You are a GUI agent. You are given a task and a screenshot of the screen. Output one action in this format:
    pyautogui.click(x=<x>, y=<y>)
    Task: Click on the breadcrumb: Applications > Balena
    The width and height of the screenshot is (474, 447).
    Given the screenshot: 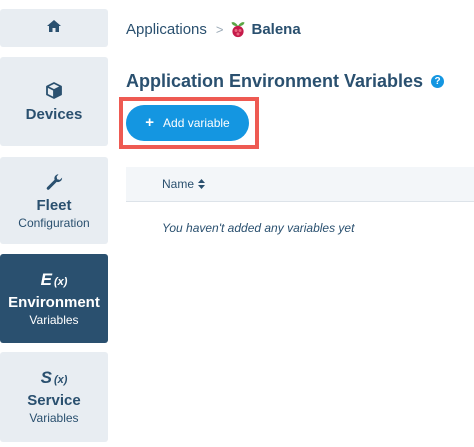 What is the action you would take?
    pyautogui.click(x=213, y=29)
    